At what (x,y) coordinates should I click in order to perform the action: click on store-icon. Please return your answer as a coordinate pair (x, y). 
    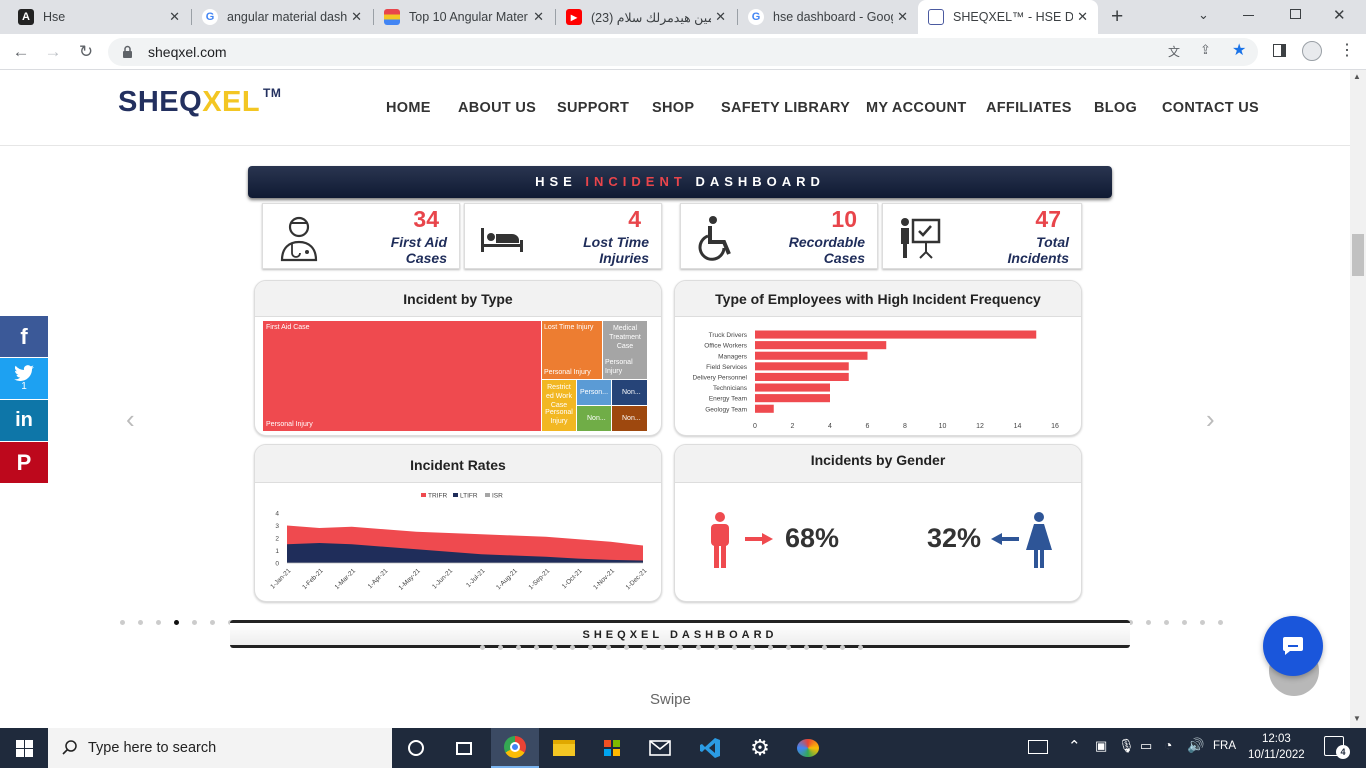
    Looking at the image, I should click on (612, 748).